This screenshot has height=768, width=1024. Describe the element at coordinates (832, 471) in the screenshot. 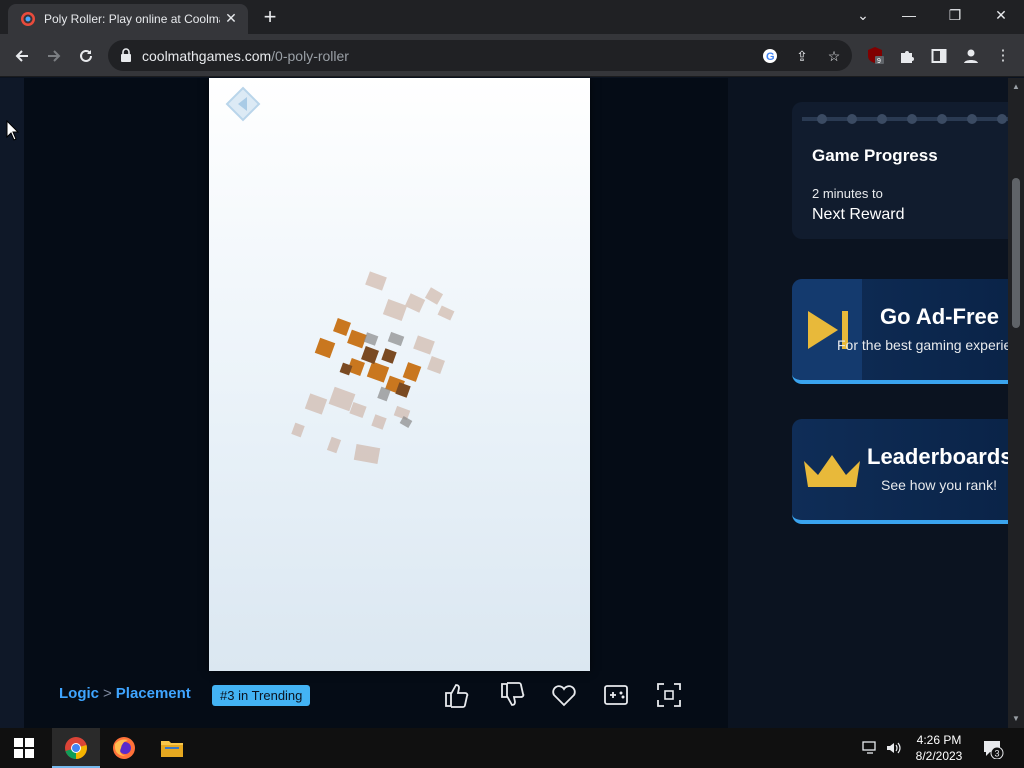

I see `crown-icon` at that location.